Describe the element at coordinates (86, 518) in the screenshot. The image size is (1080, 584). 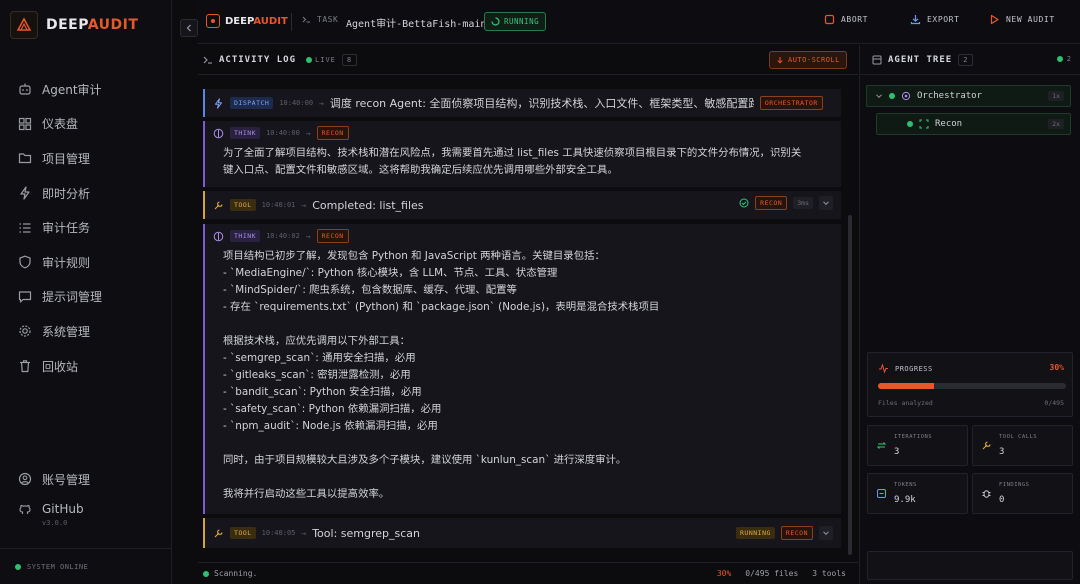
I see `sidebar-item-github: GitHub v3.0.0` at that location.